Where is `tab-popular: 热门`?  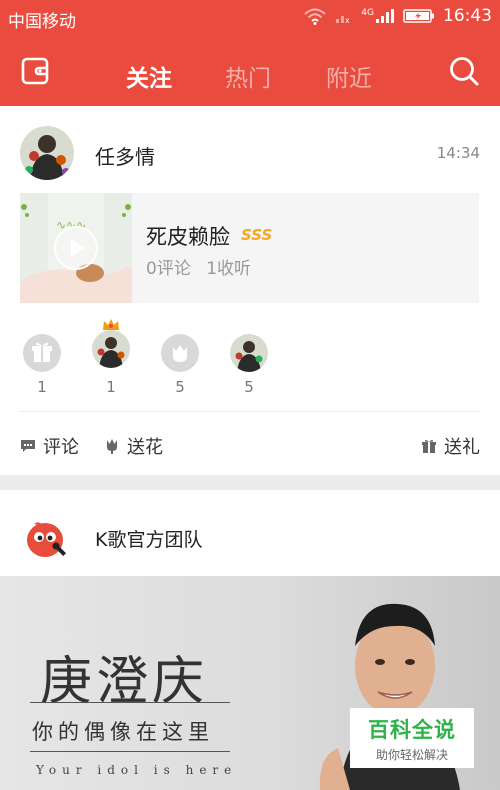
tab-popular: 热门 is located at coordinates (248, 76).